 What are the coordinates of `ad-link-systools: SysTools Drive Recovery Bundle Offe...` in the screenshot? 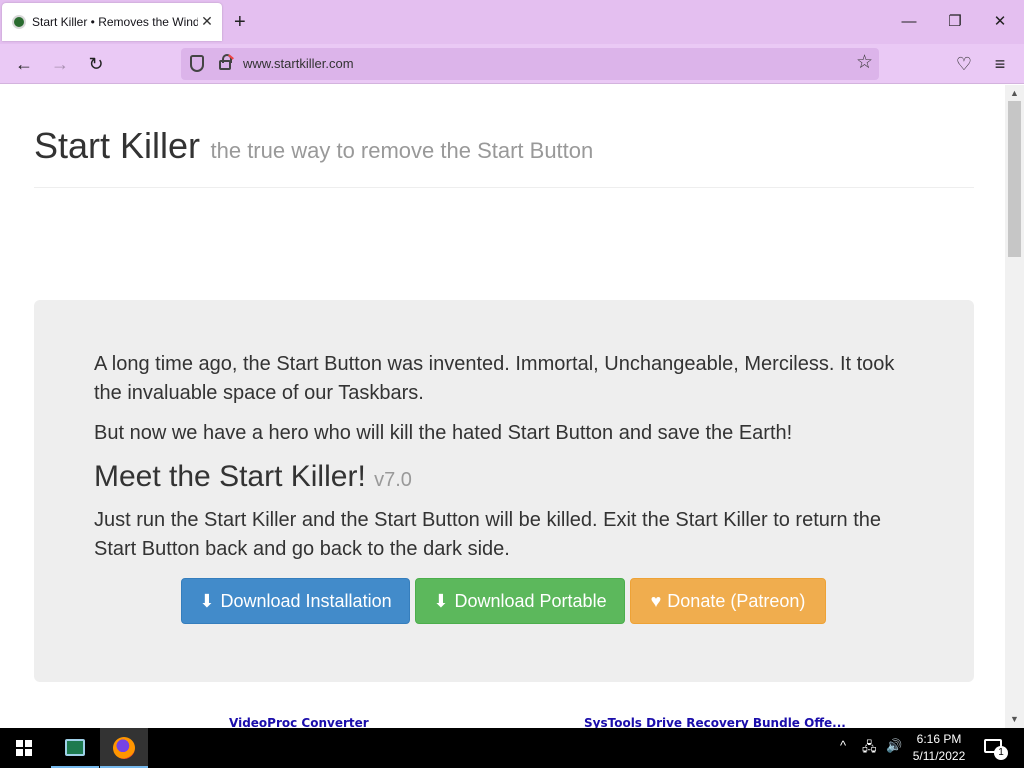 It's located at (715, 722).